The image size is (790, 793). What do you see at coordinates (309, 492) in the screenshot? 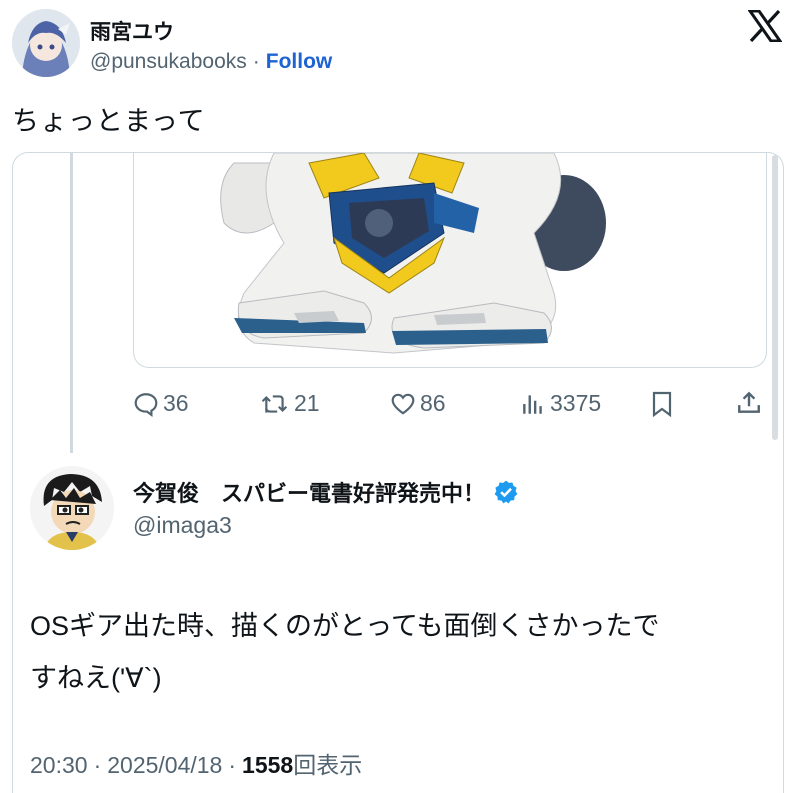
I see `reply-author-name: 今賀俊 スパビー電書好評発売中！` at bounding box center [309, 492].